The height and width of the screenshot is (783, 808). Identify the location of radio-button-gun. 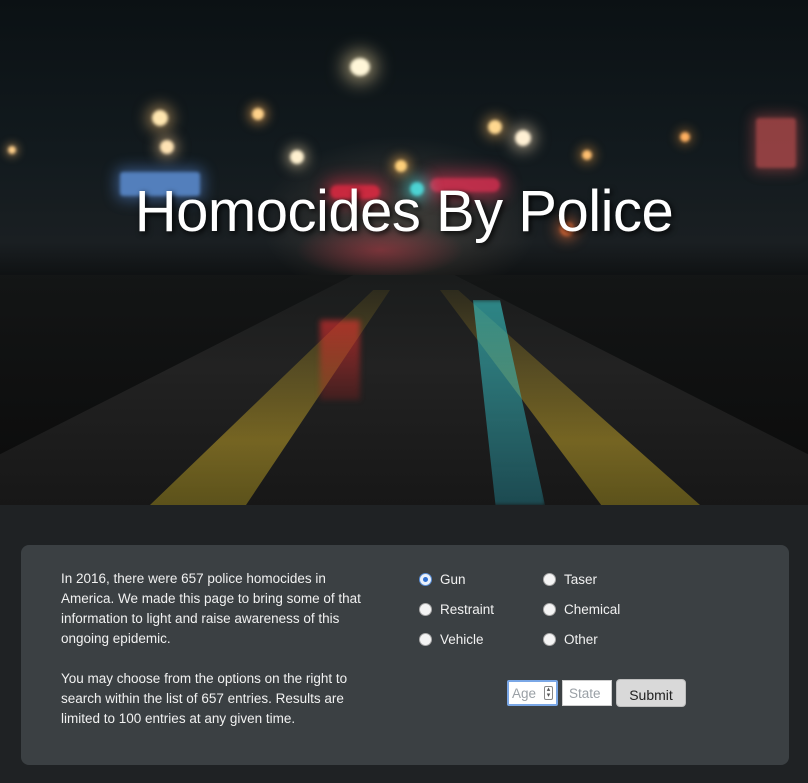
(425, 579).